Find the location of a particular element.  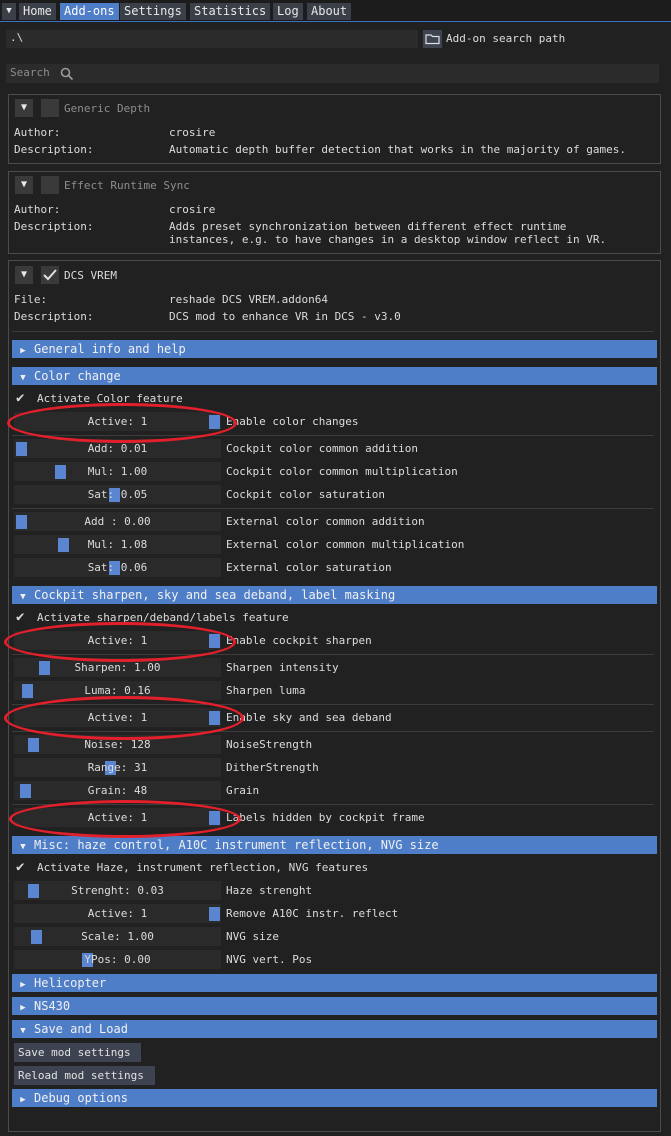

reflect-active-slider: Active: 1 is located at coordinates (117, 913).